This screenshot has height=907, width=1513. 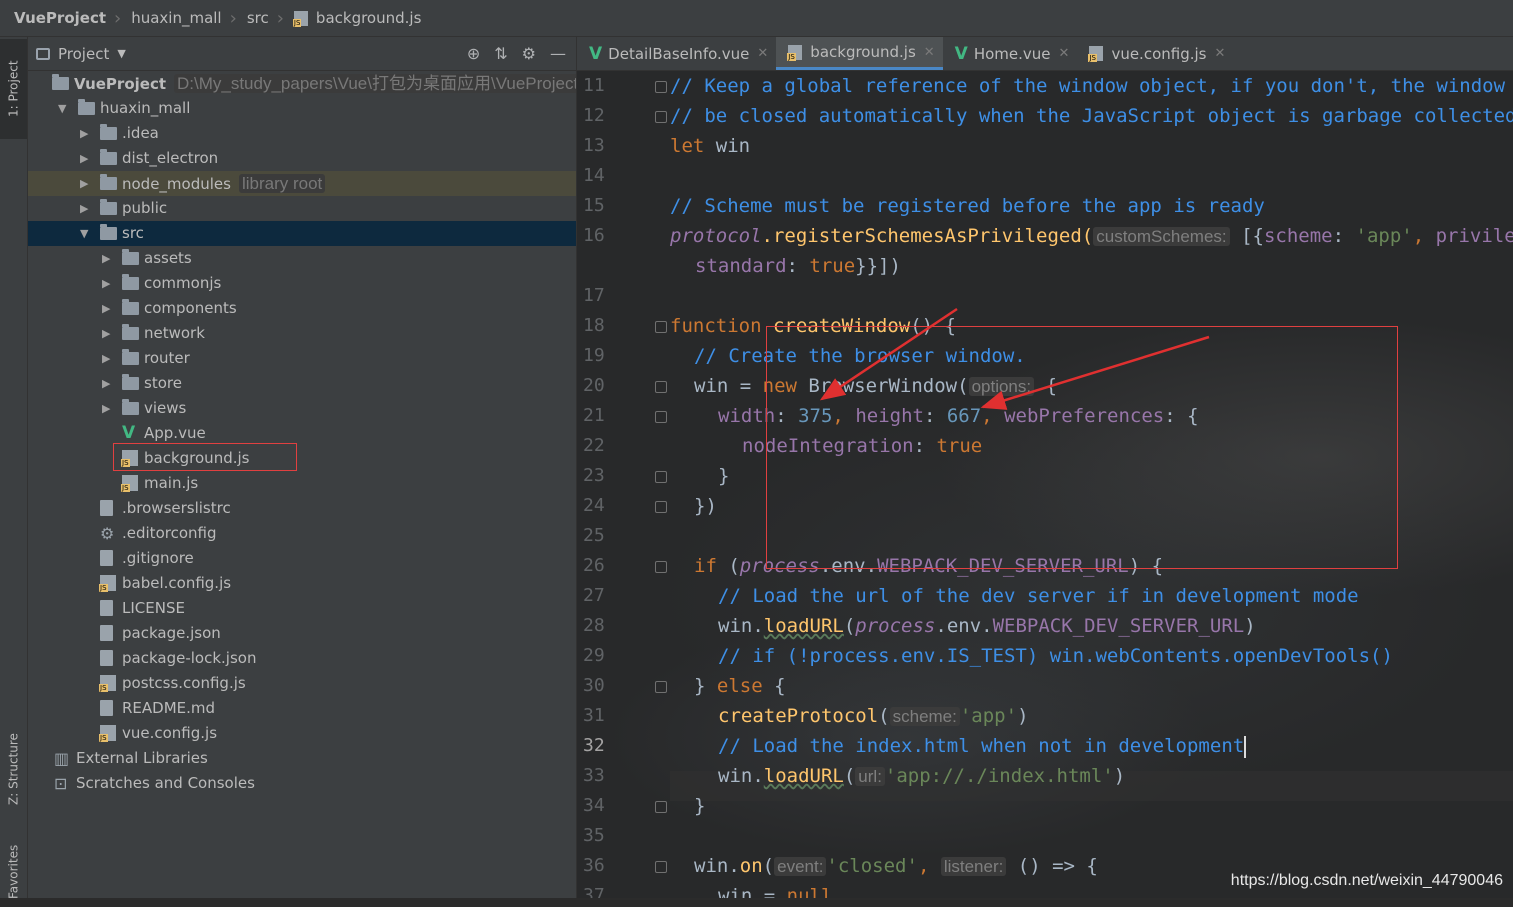 I want to click on structure-tool-tab-label: Z: Structure, so click(x=13, y=769).